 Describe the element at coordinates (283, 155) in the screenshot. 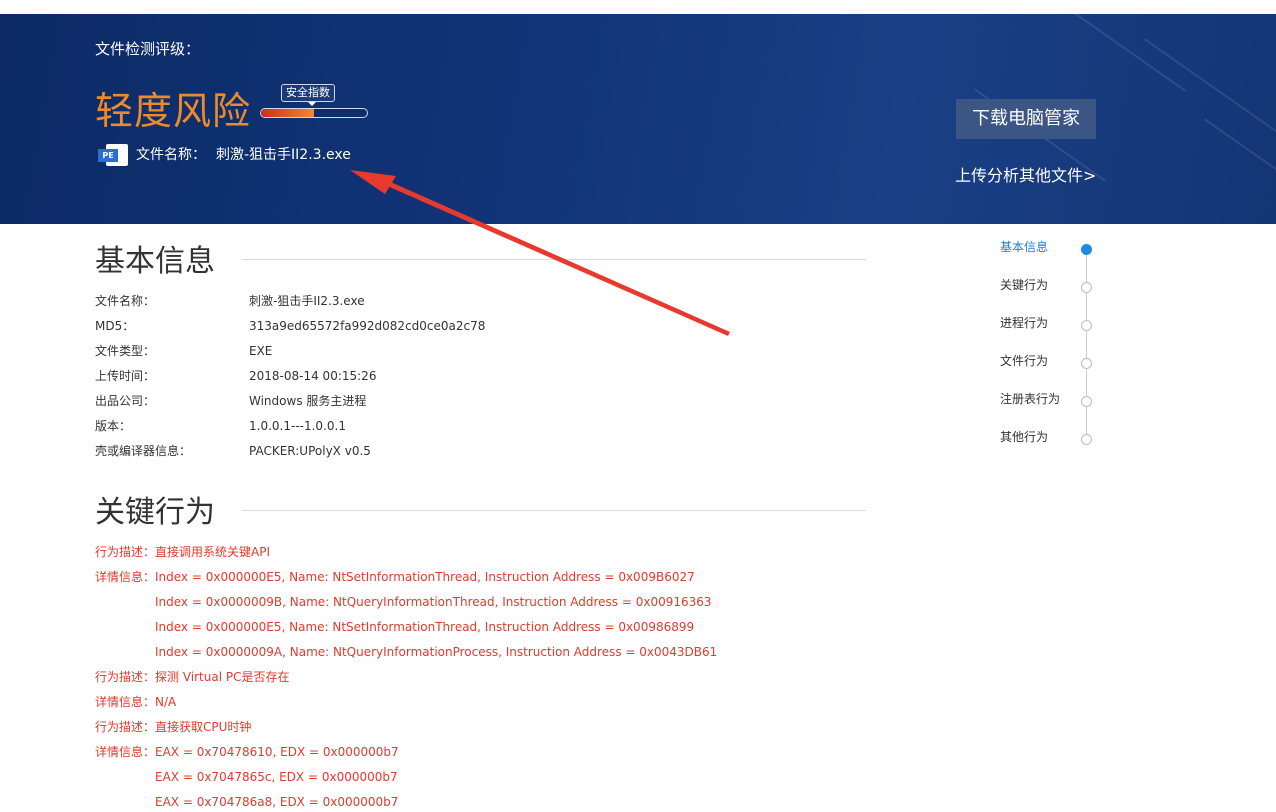

I see `file-name-value: 刺激-狙击手II2.3.exe` at that location.